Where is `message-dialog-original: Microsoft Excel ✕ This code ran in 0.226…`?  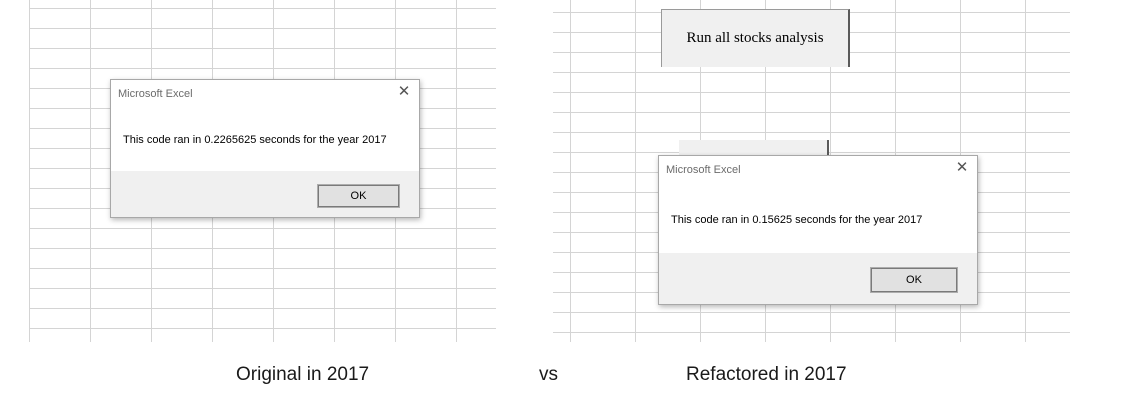
message-dialog-original: Microsoft Excel ✕ This code ran in 0.226… is located at coordinates (265, 148).